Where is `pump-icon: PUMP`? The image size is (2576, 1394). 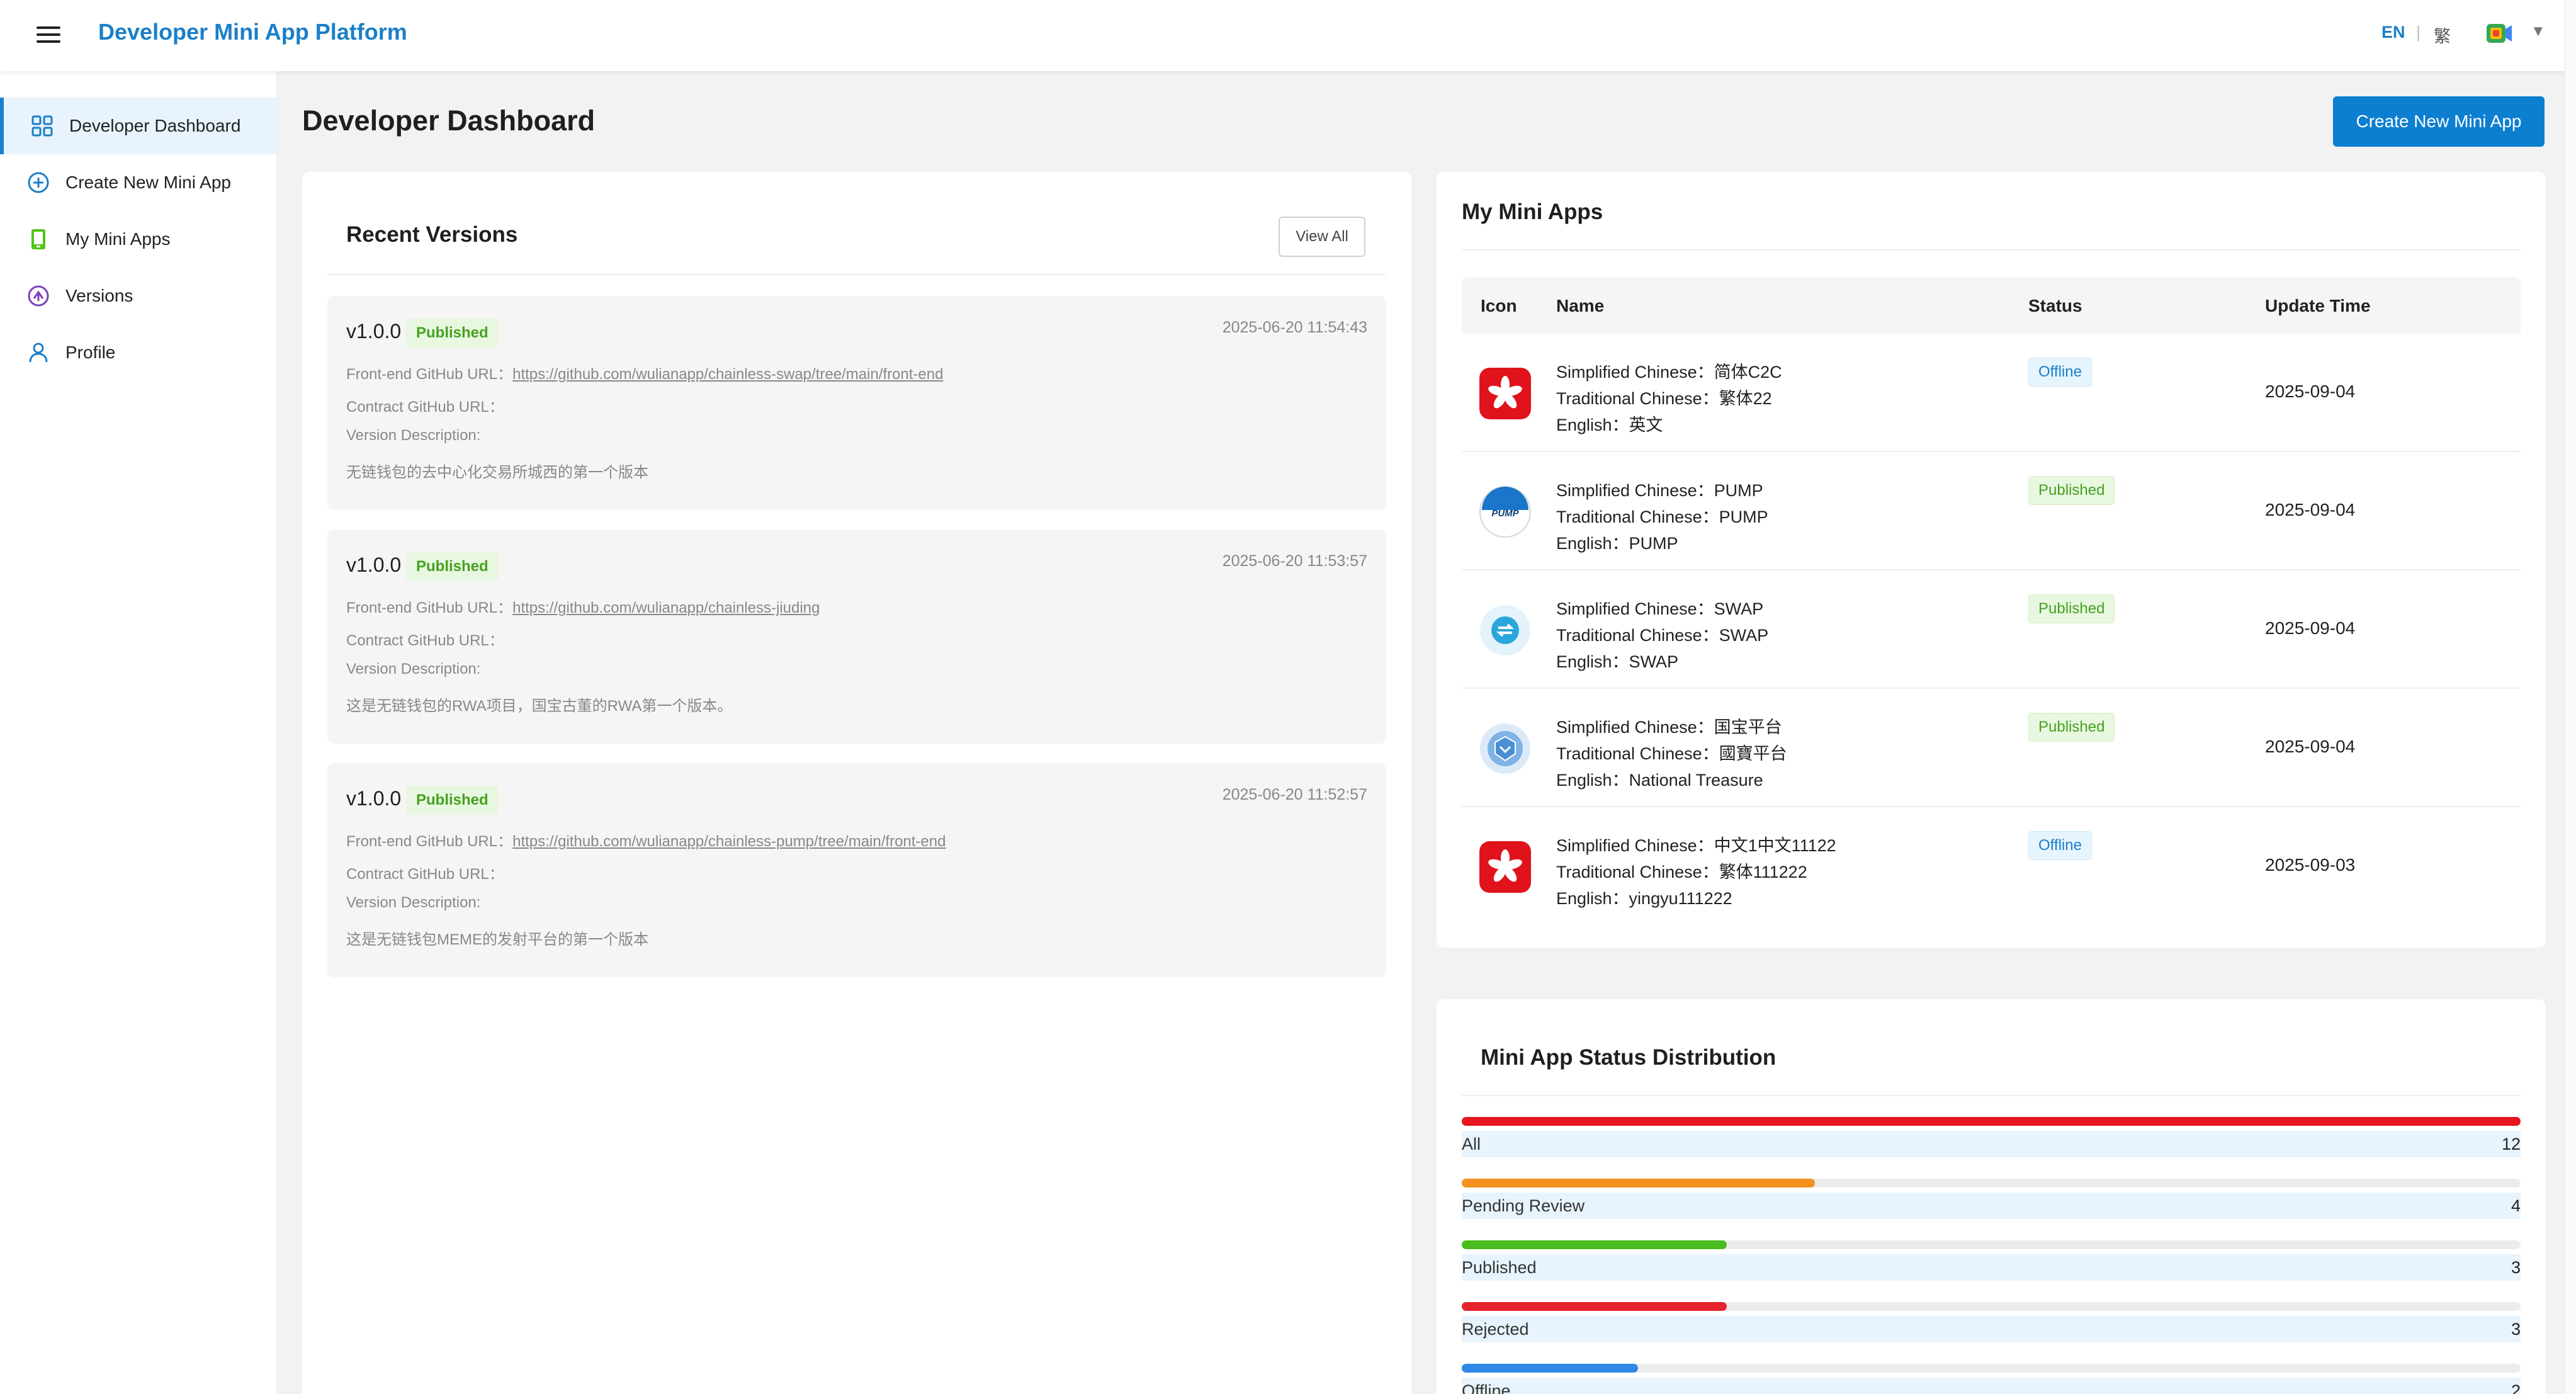 pump-icon: PUMP is located at coordinates (1505, 512).